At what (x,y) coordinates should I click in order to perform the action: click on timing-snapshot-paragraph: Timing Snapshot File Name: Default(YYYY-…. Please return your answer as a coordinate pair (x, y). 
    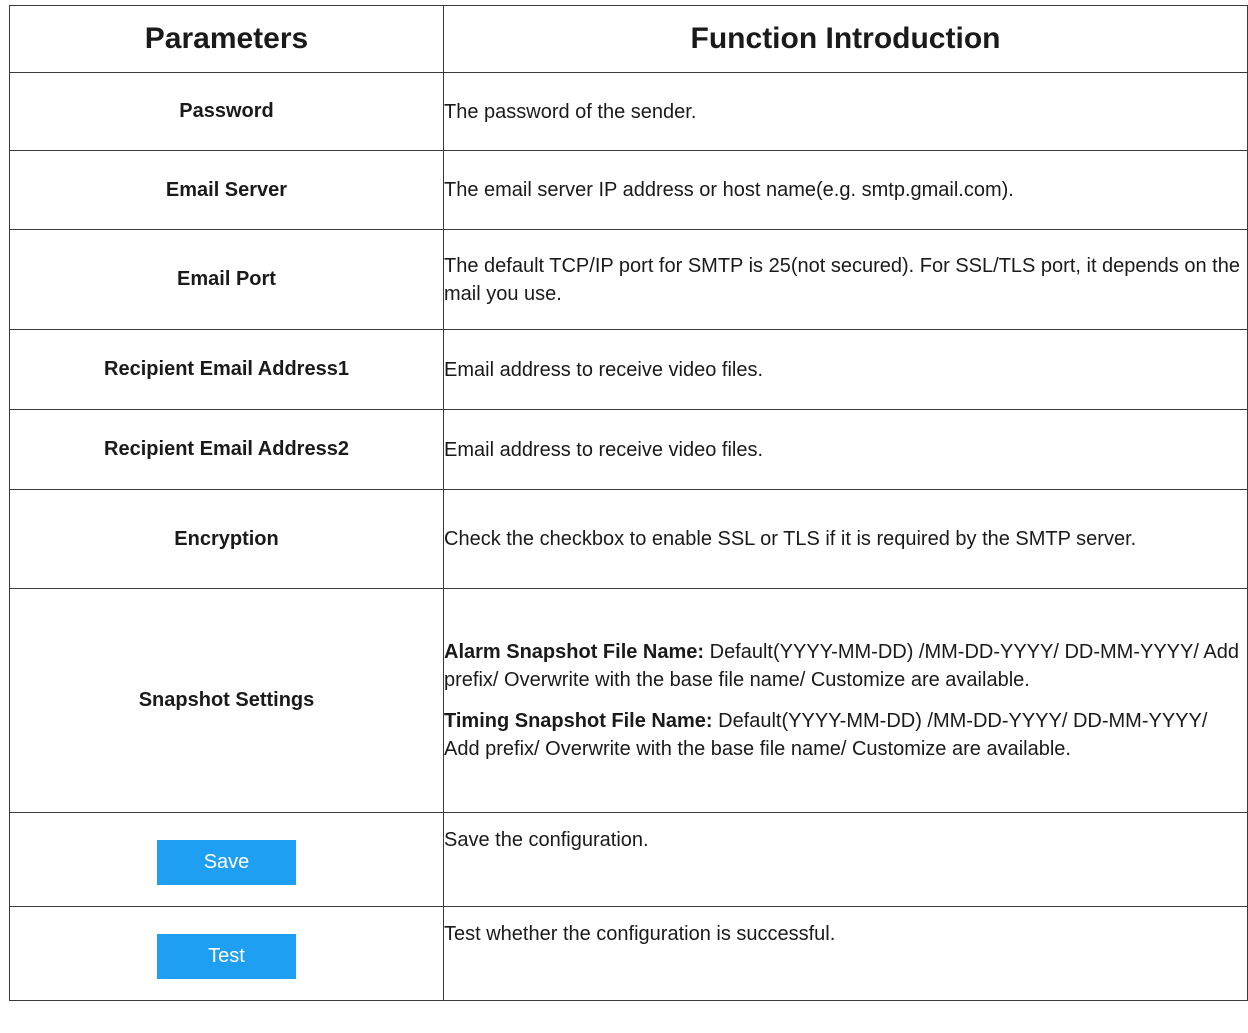
    Looking at the image, I should click on (845, 735).